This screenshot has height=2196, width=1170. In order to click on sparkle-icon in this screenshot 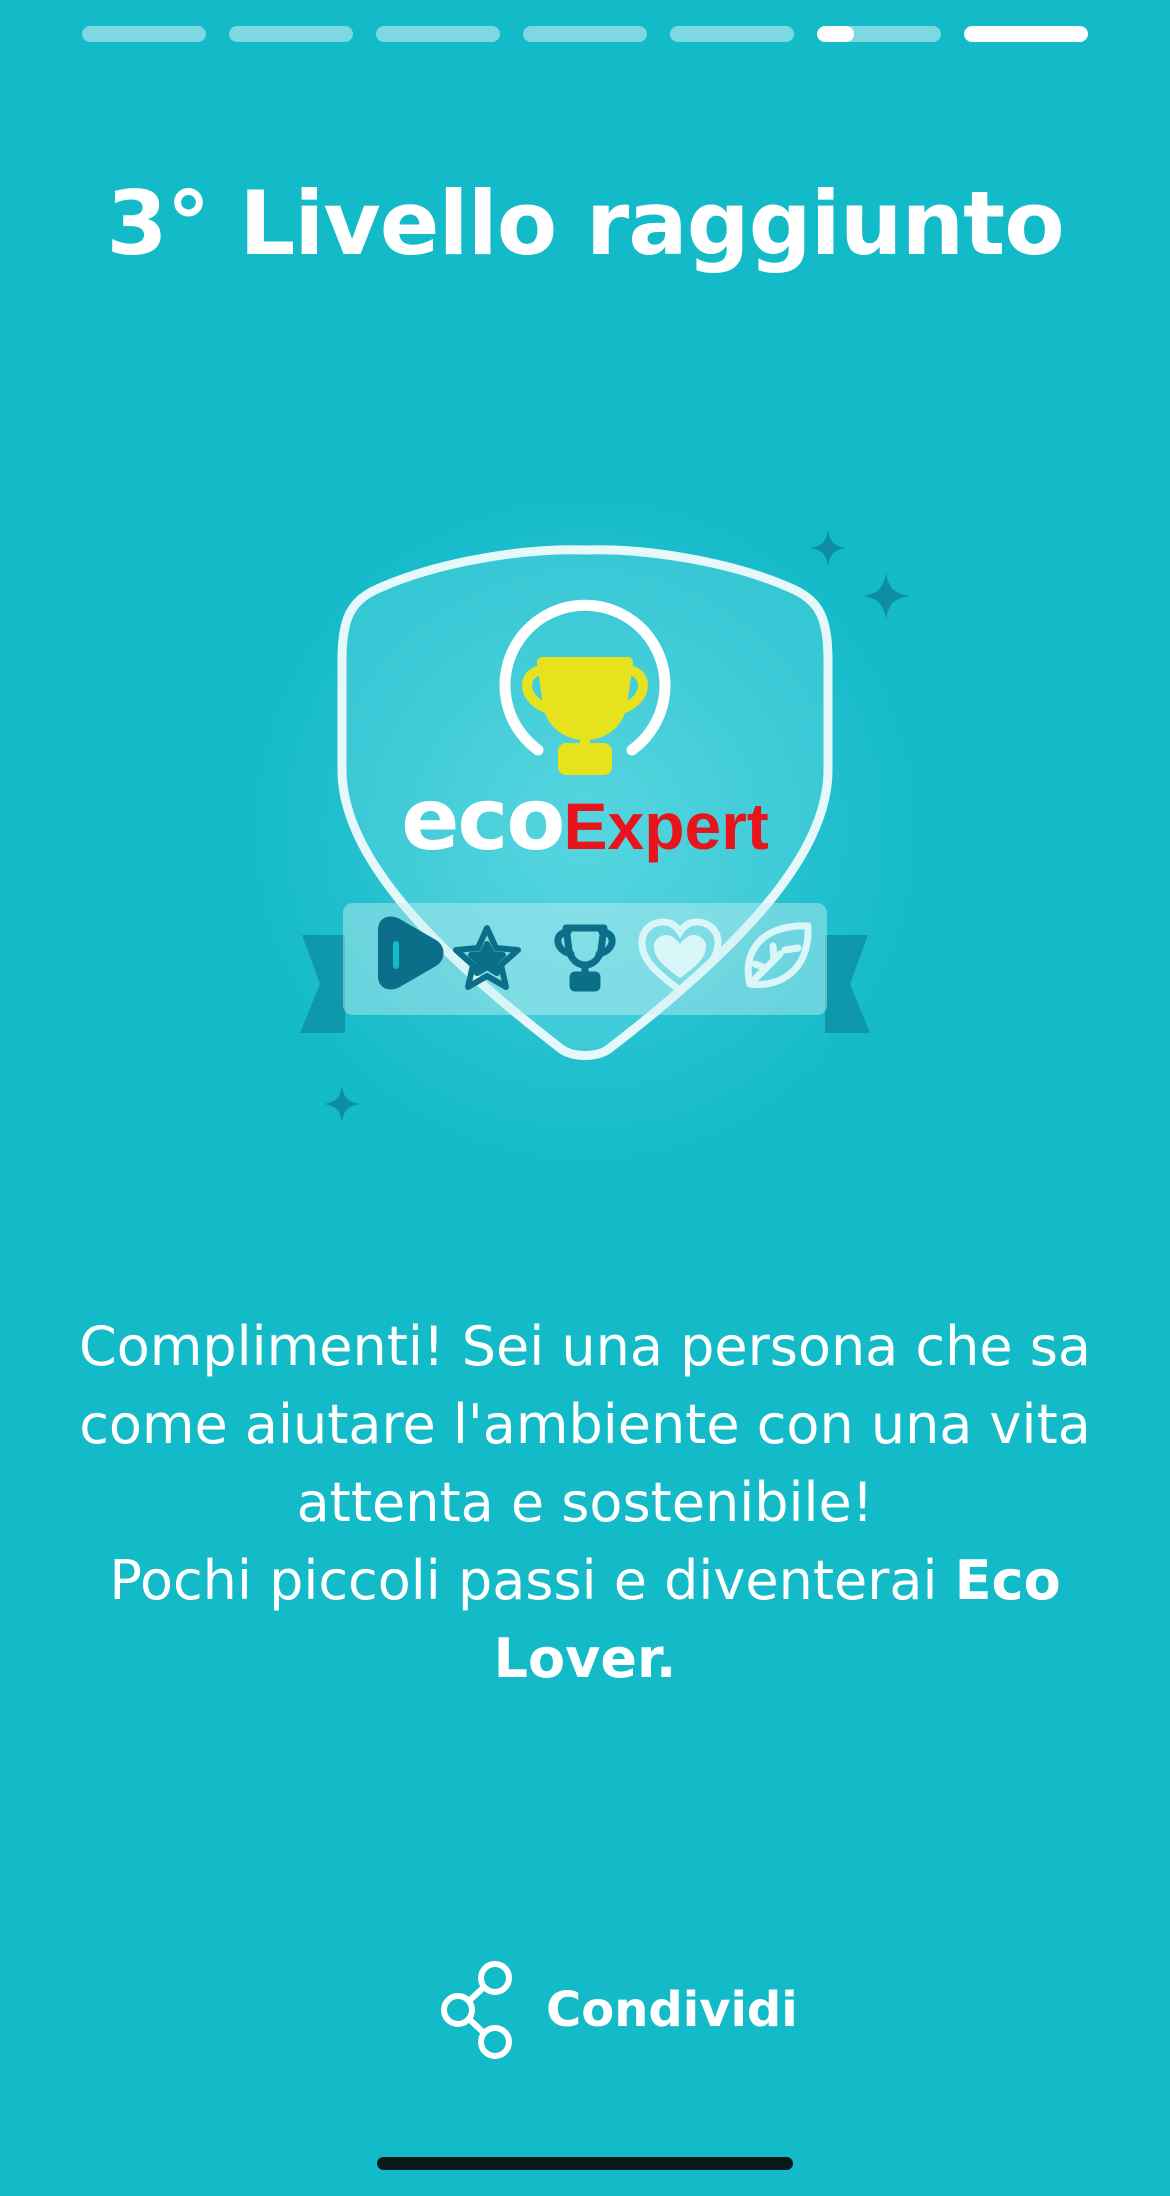, I will do `click(342, 1104)`.